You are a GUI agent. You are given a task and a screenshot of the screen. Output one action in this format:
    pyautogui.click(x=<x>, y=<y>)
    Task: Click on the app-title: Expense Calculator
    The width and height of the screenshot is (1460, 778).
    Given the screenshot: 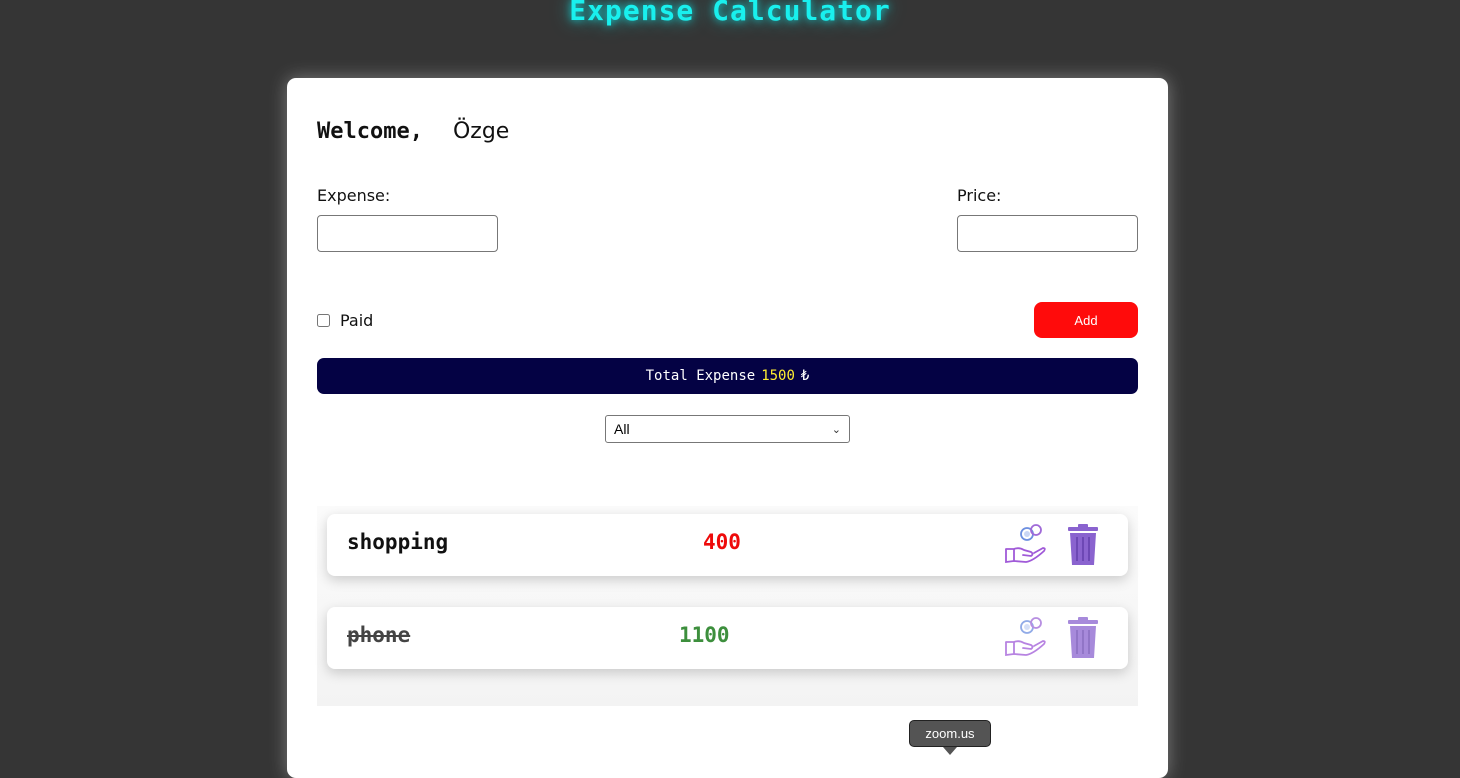 What is the action you would take?
    pyautogui.click(x=730, y=13)
    